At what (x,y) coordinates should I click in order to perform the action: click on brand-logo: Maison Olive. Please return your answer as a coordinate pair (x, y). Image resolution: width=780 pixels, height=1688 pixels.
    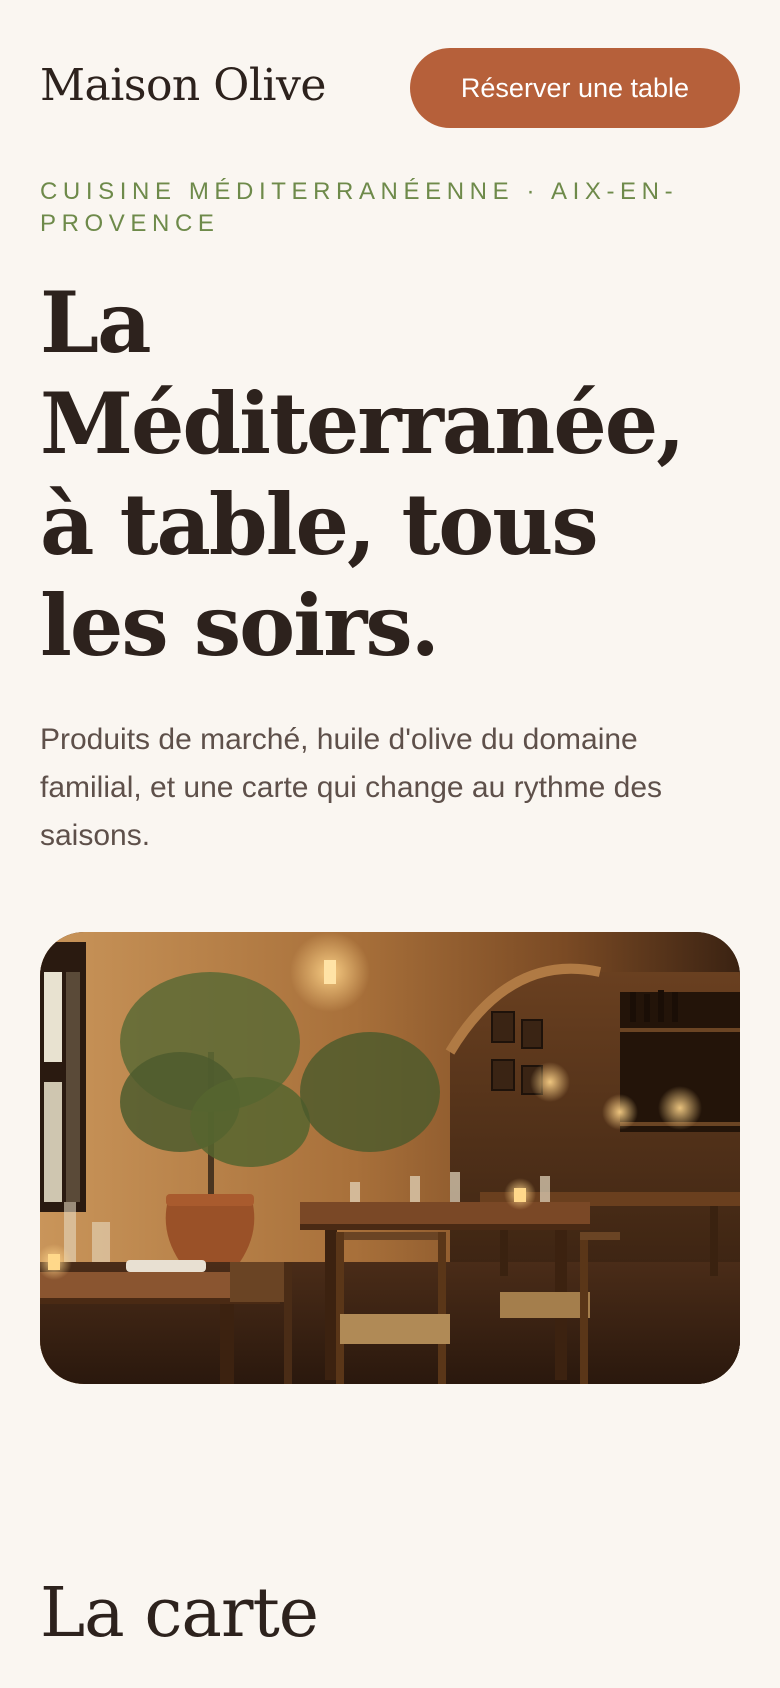
    Looking at the image, I should click on (183, 86).